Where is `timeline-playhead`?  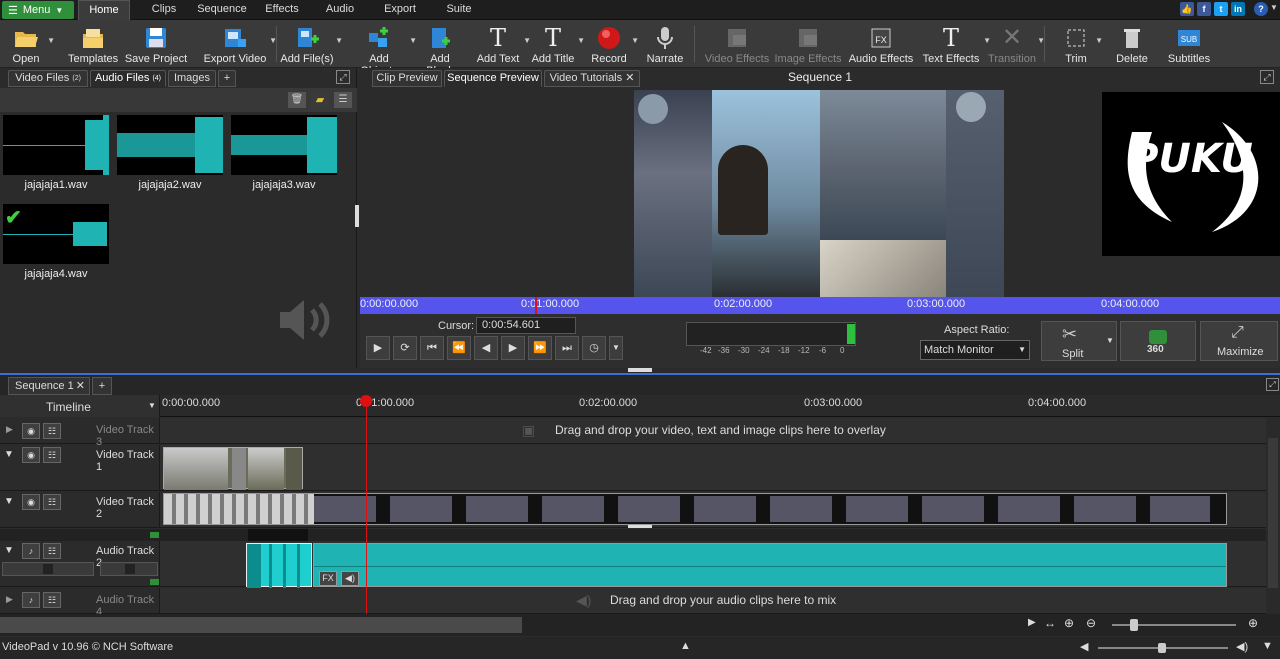 timeline-playhead is located at coordinates (366, 511).